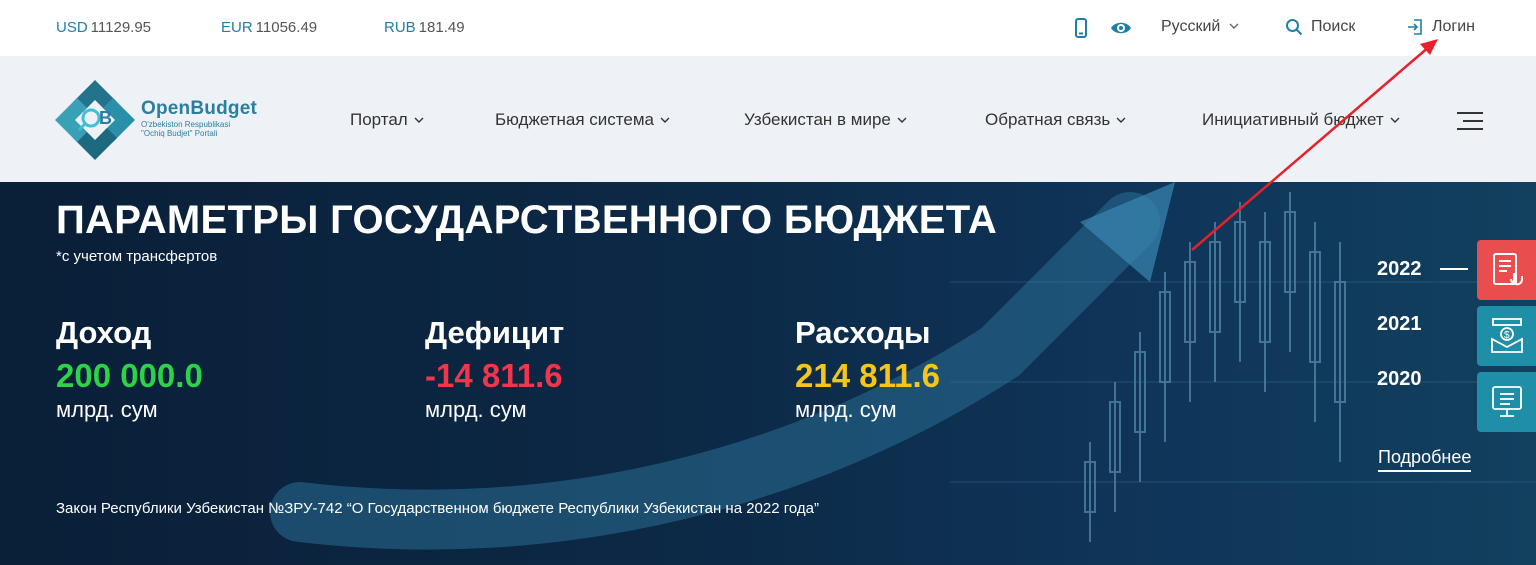 This screenshot has height=565, width=1536. I want to click on metric-value: -14 811.6, so click(494, 375).